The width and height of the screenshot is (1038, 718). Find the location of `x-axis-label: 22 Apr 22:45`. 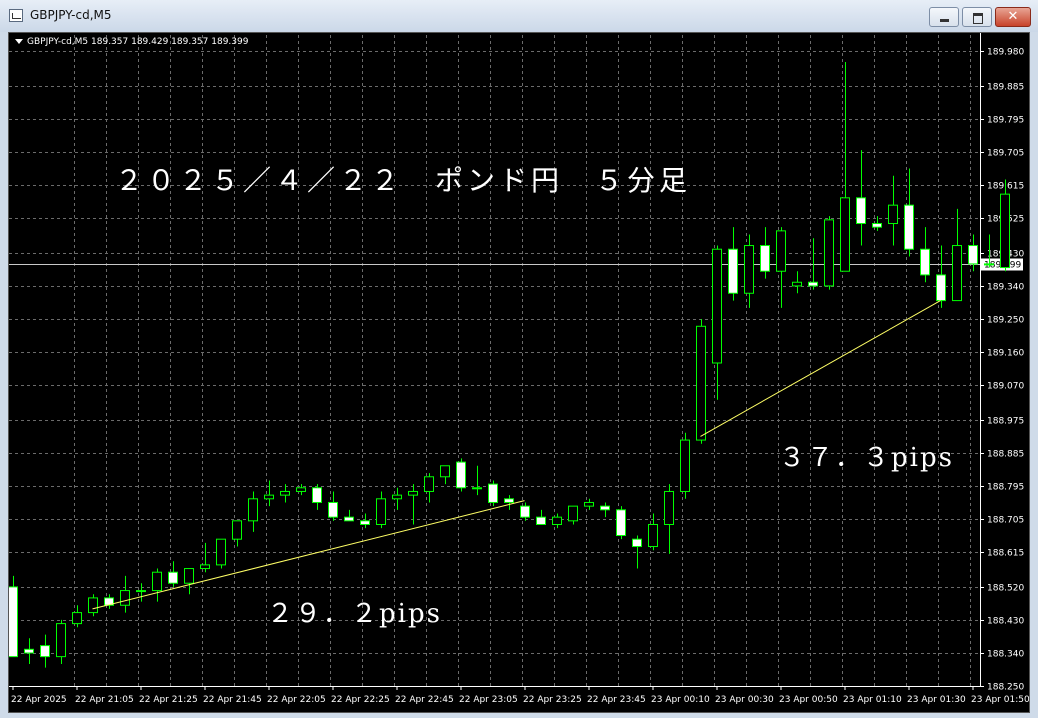

x-axis-label: 22 Apr 22:45 is located at coordinates (424, 700).